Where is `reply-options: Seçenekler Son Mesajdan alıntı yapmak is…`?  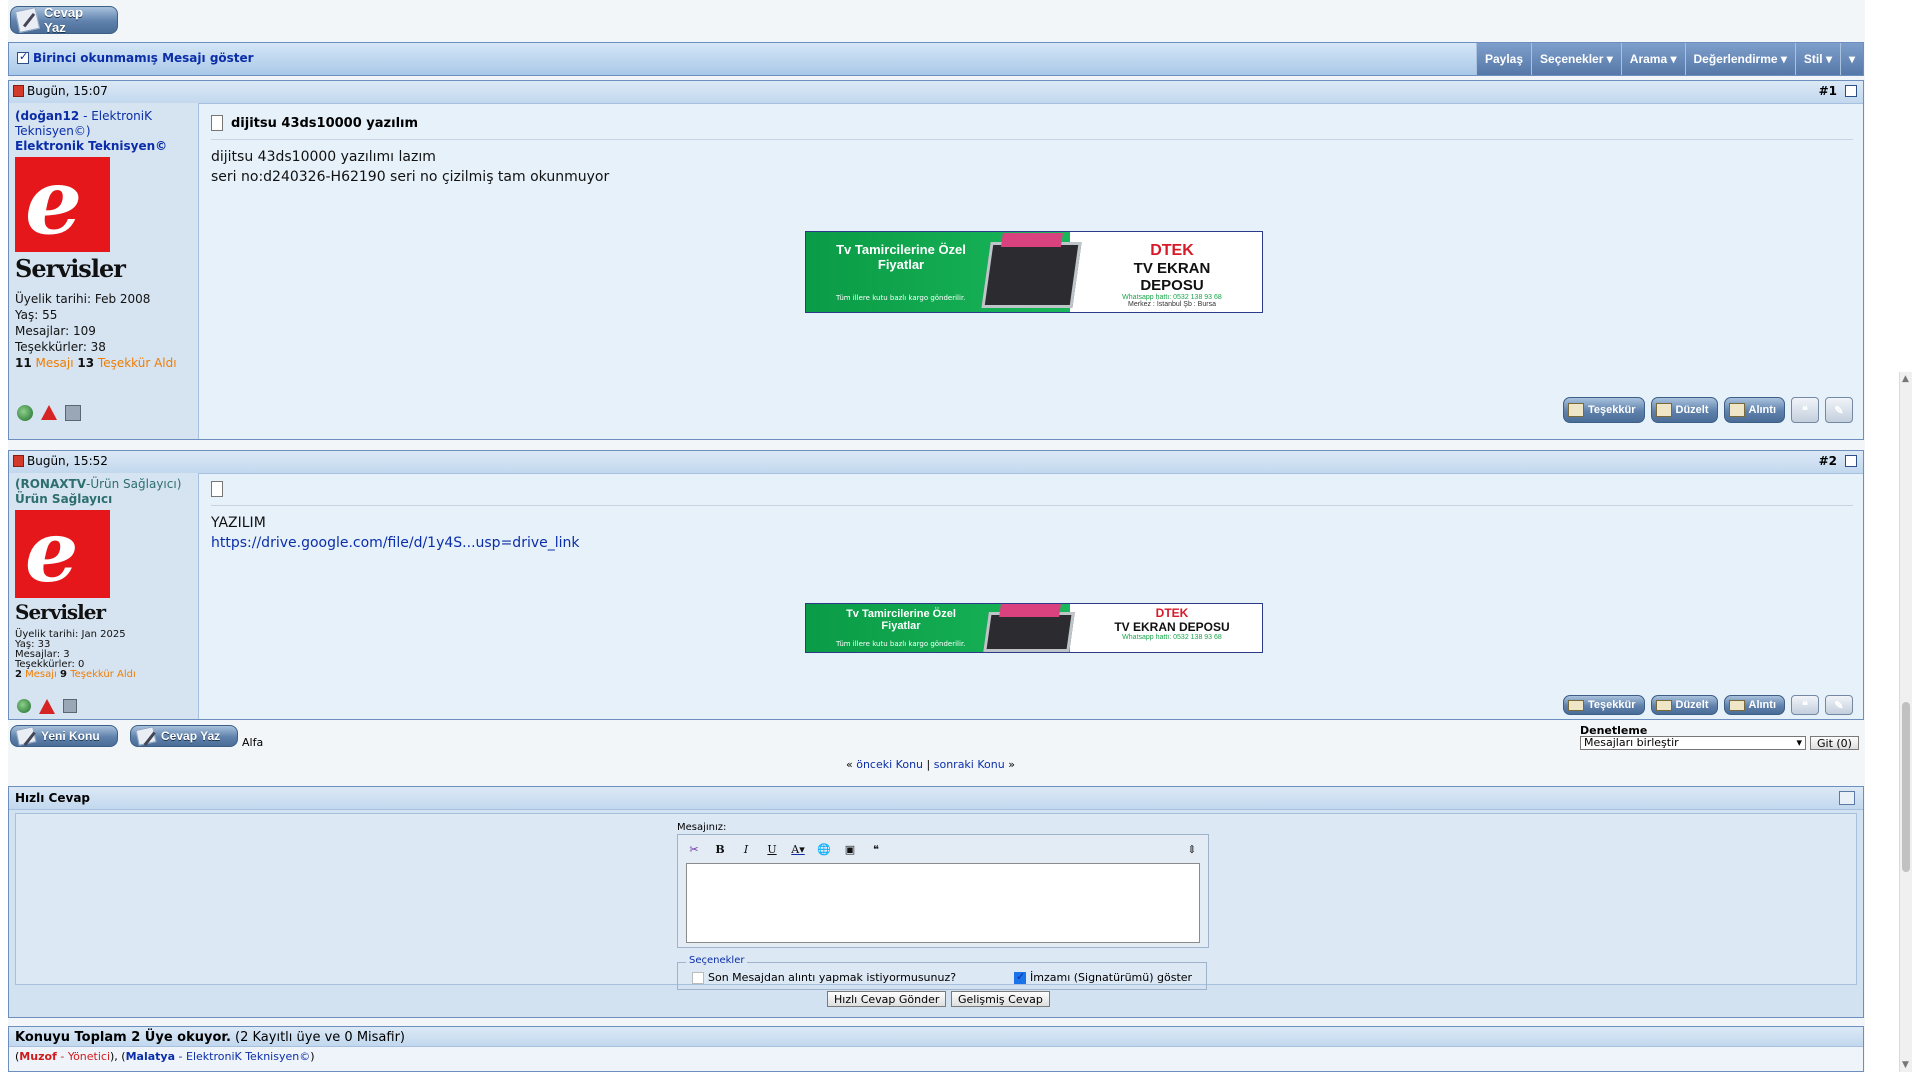
reply-options: Seçenekler Son Mesajdan alıntı yapmak is… is located at coordinates (942, 972).